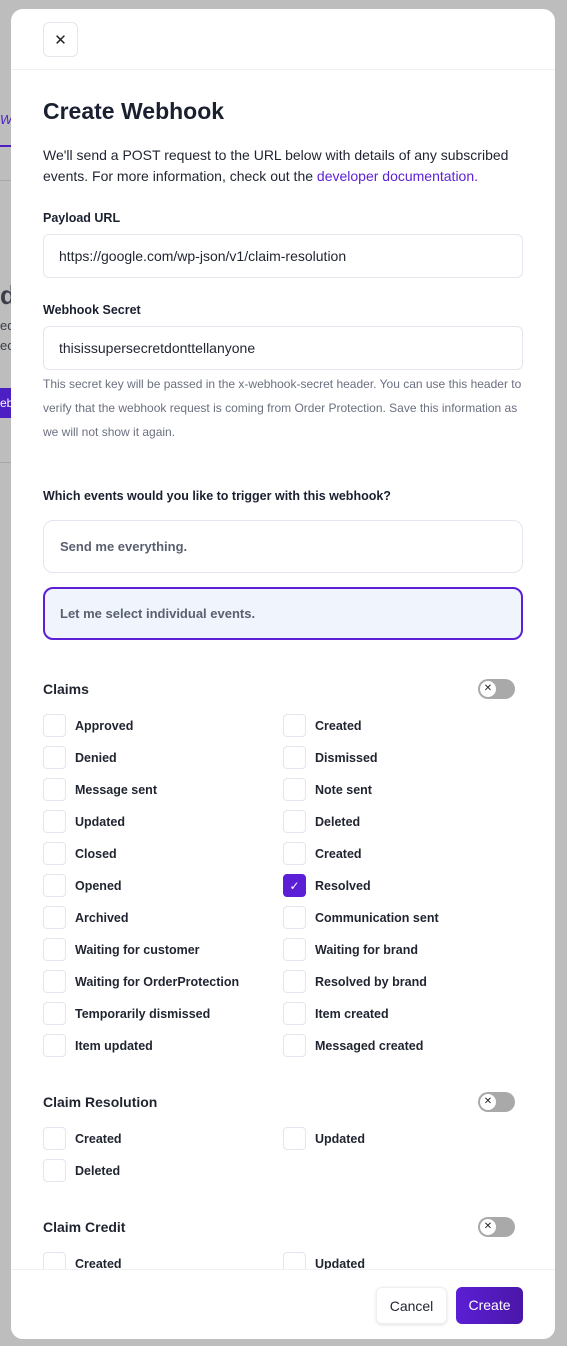  What do you see at coordinates (283, 1241) in the screenshot?
I see `event-section: Claim Credit ✕ Created Updated` at bounding box center [283, 1241].